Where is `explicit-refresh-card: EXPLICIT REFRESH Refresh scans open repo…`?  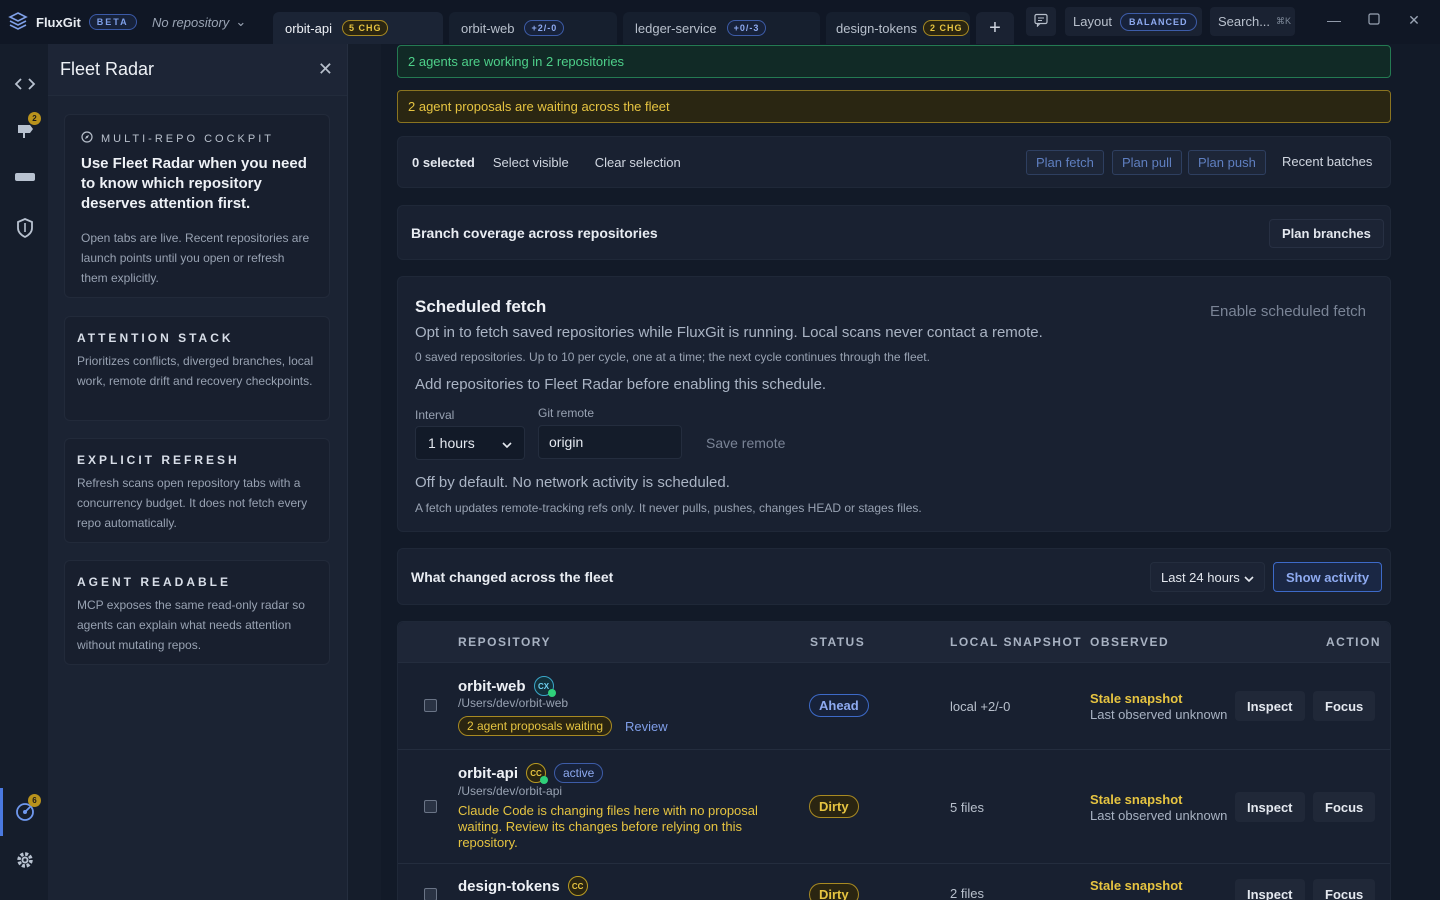
explicit-refresh-card: EXPLICIT REFRESH Refresh scans open repo… is located at coordinates (197, 490).